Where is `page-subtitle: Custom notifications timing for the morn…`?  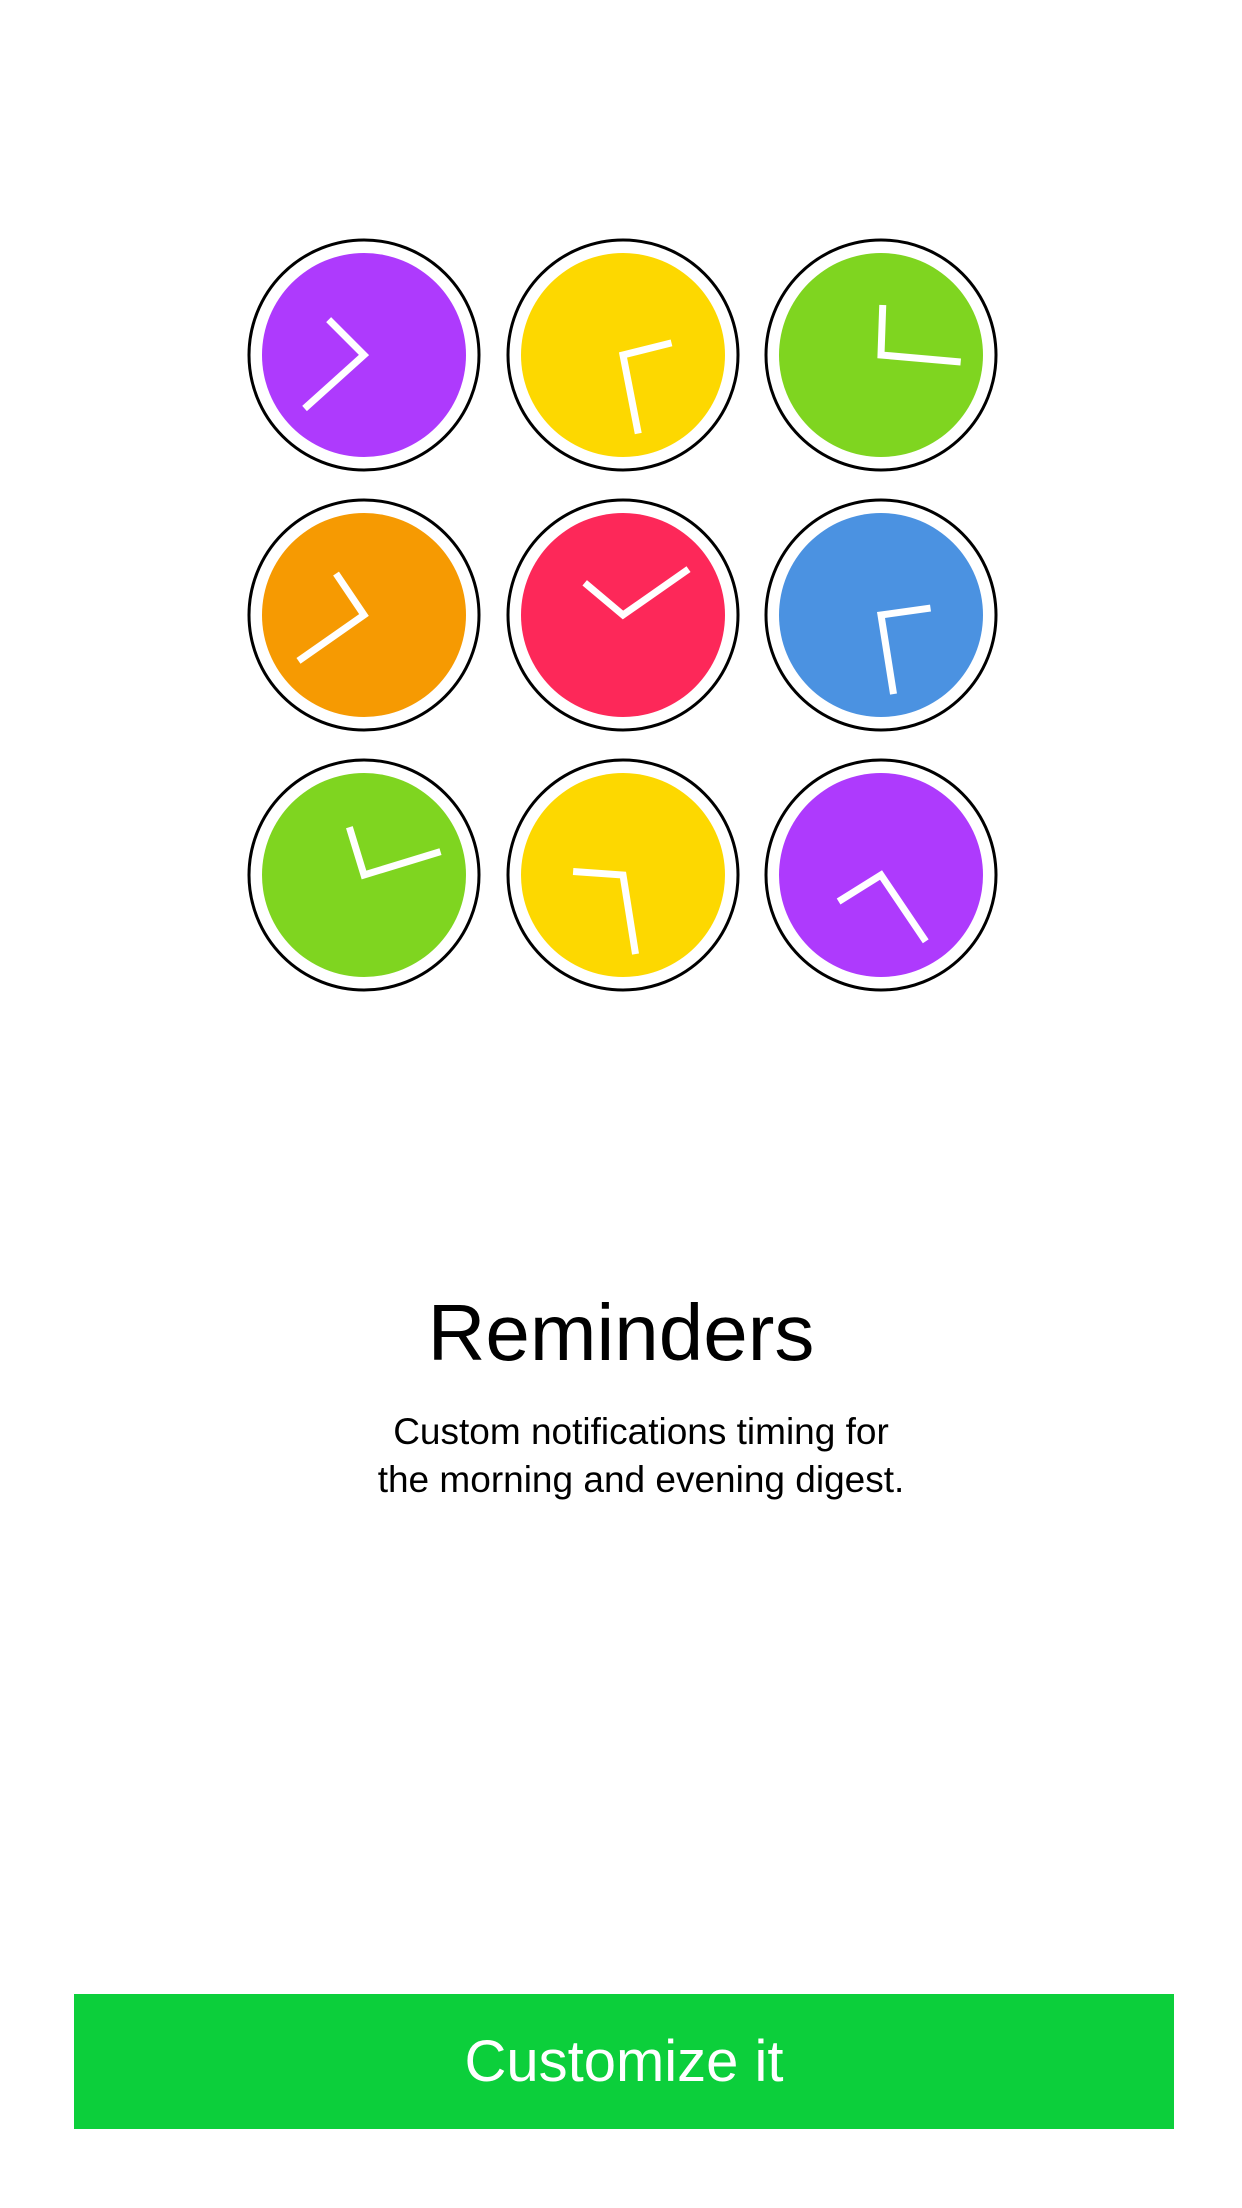
page-subtitle: Custom notifications timing for the morn… is located at coordinates (641, 1456).